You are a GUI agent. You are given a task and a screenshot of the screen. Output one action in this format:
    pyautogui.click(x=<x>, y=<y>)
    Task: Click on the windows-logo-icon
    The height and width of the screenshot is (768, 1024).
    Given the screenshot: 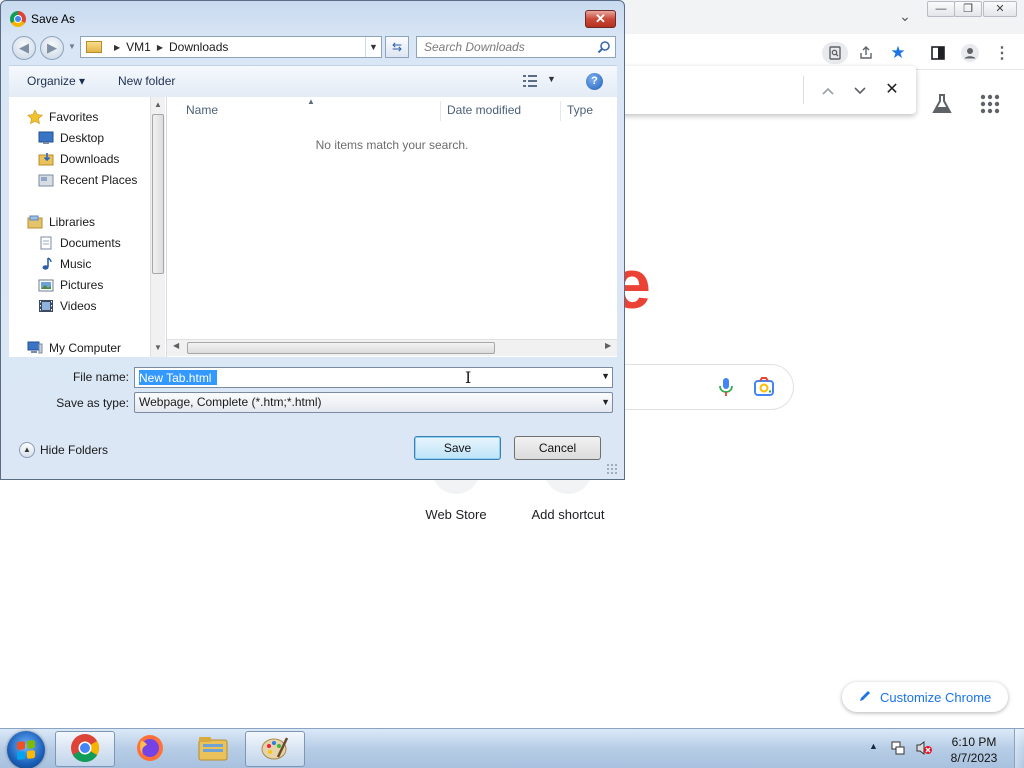 What is the action you would take?
    pyautogui.click(x=26, y=750)
    